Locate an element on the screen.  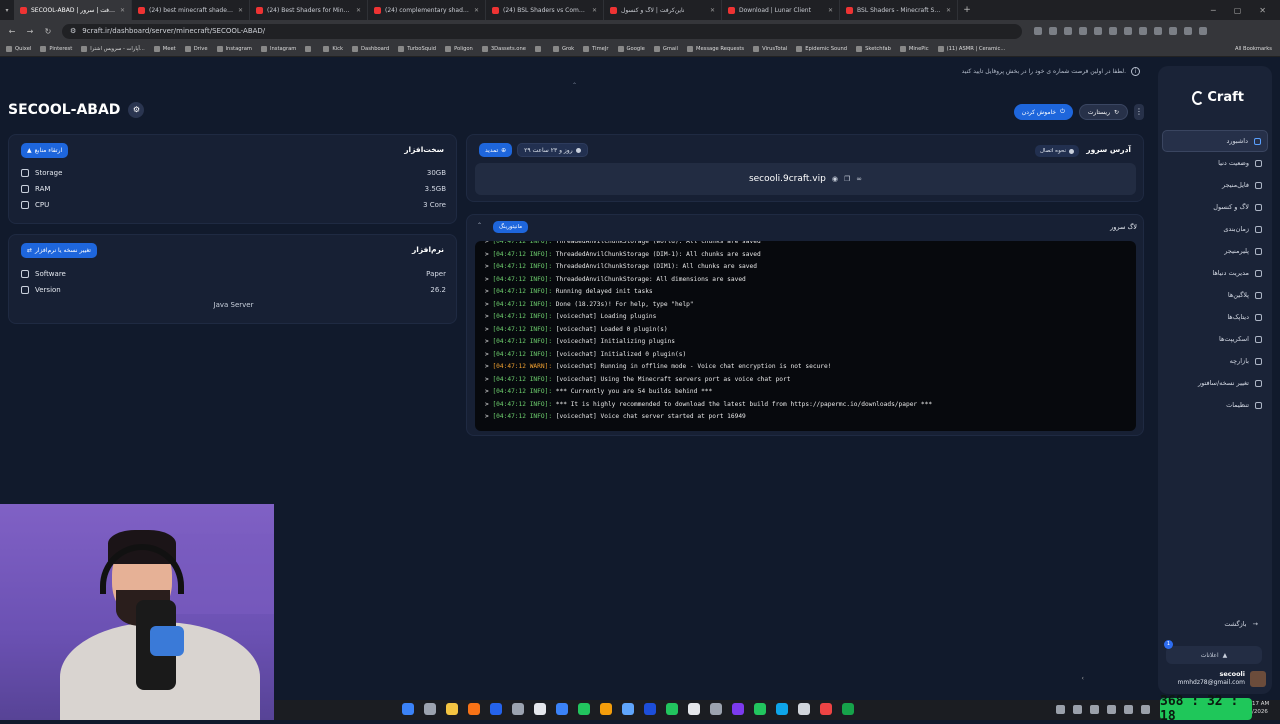
sidebar-item: اسکریپت‌ها is located at coordinates (1215, 339).